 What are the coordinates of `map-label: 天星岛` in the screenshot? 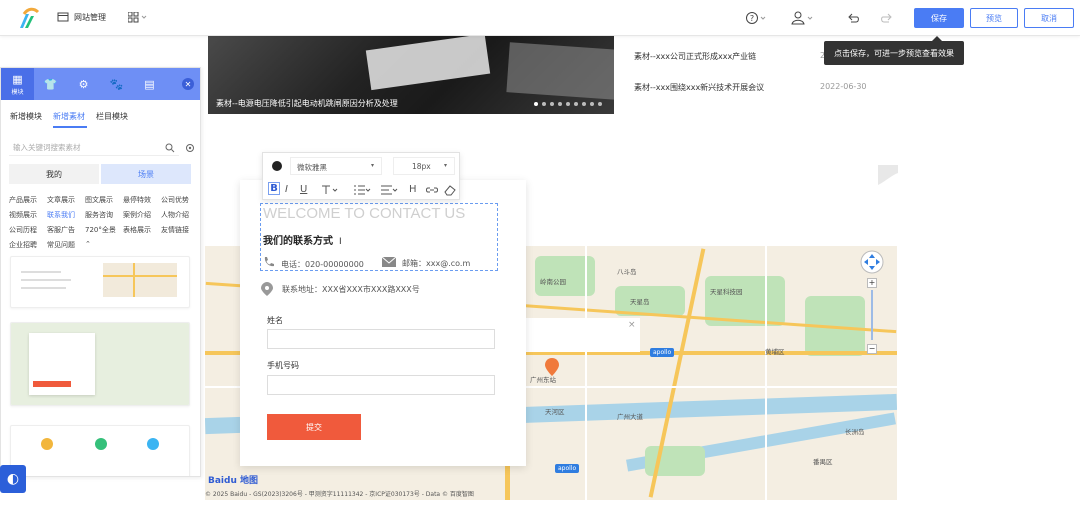 It's located at (640, 302).